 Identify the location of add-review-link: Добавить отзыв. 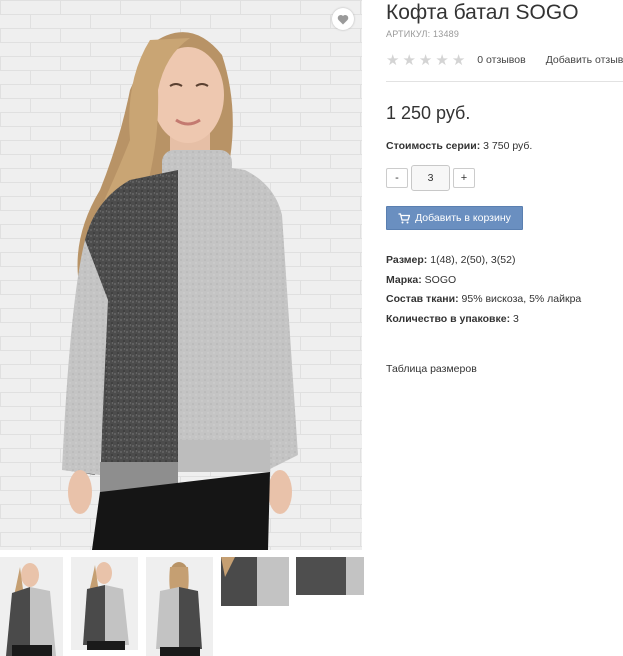
(584, 60).